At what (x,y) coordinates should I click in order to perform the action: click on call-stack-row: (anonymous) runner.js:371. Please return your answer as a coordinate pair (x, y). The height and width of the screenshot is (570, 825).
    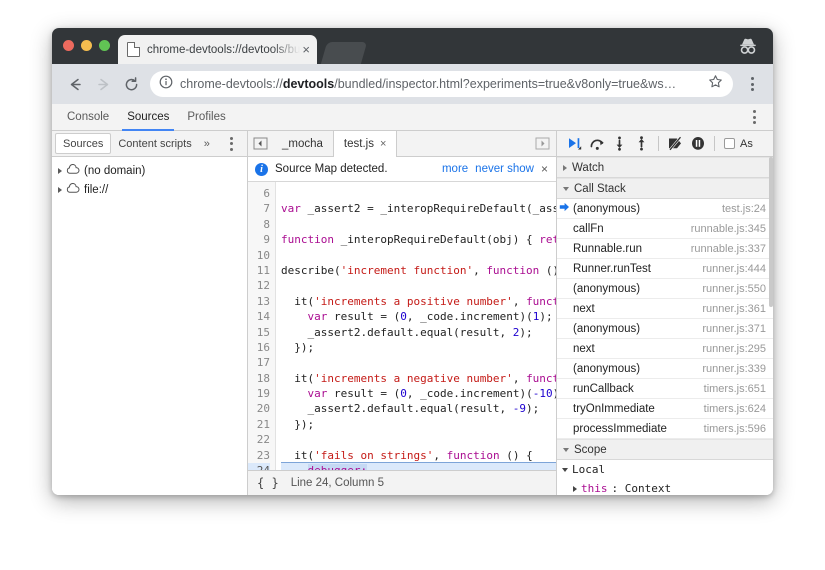
    Looking at the image, I should click on (665, 329).